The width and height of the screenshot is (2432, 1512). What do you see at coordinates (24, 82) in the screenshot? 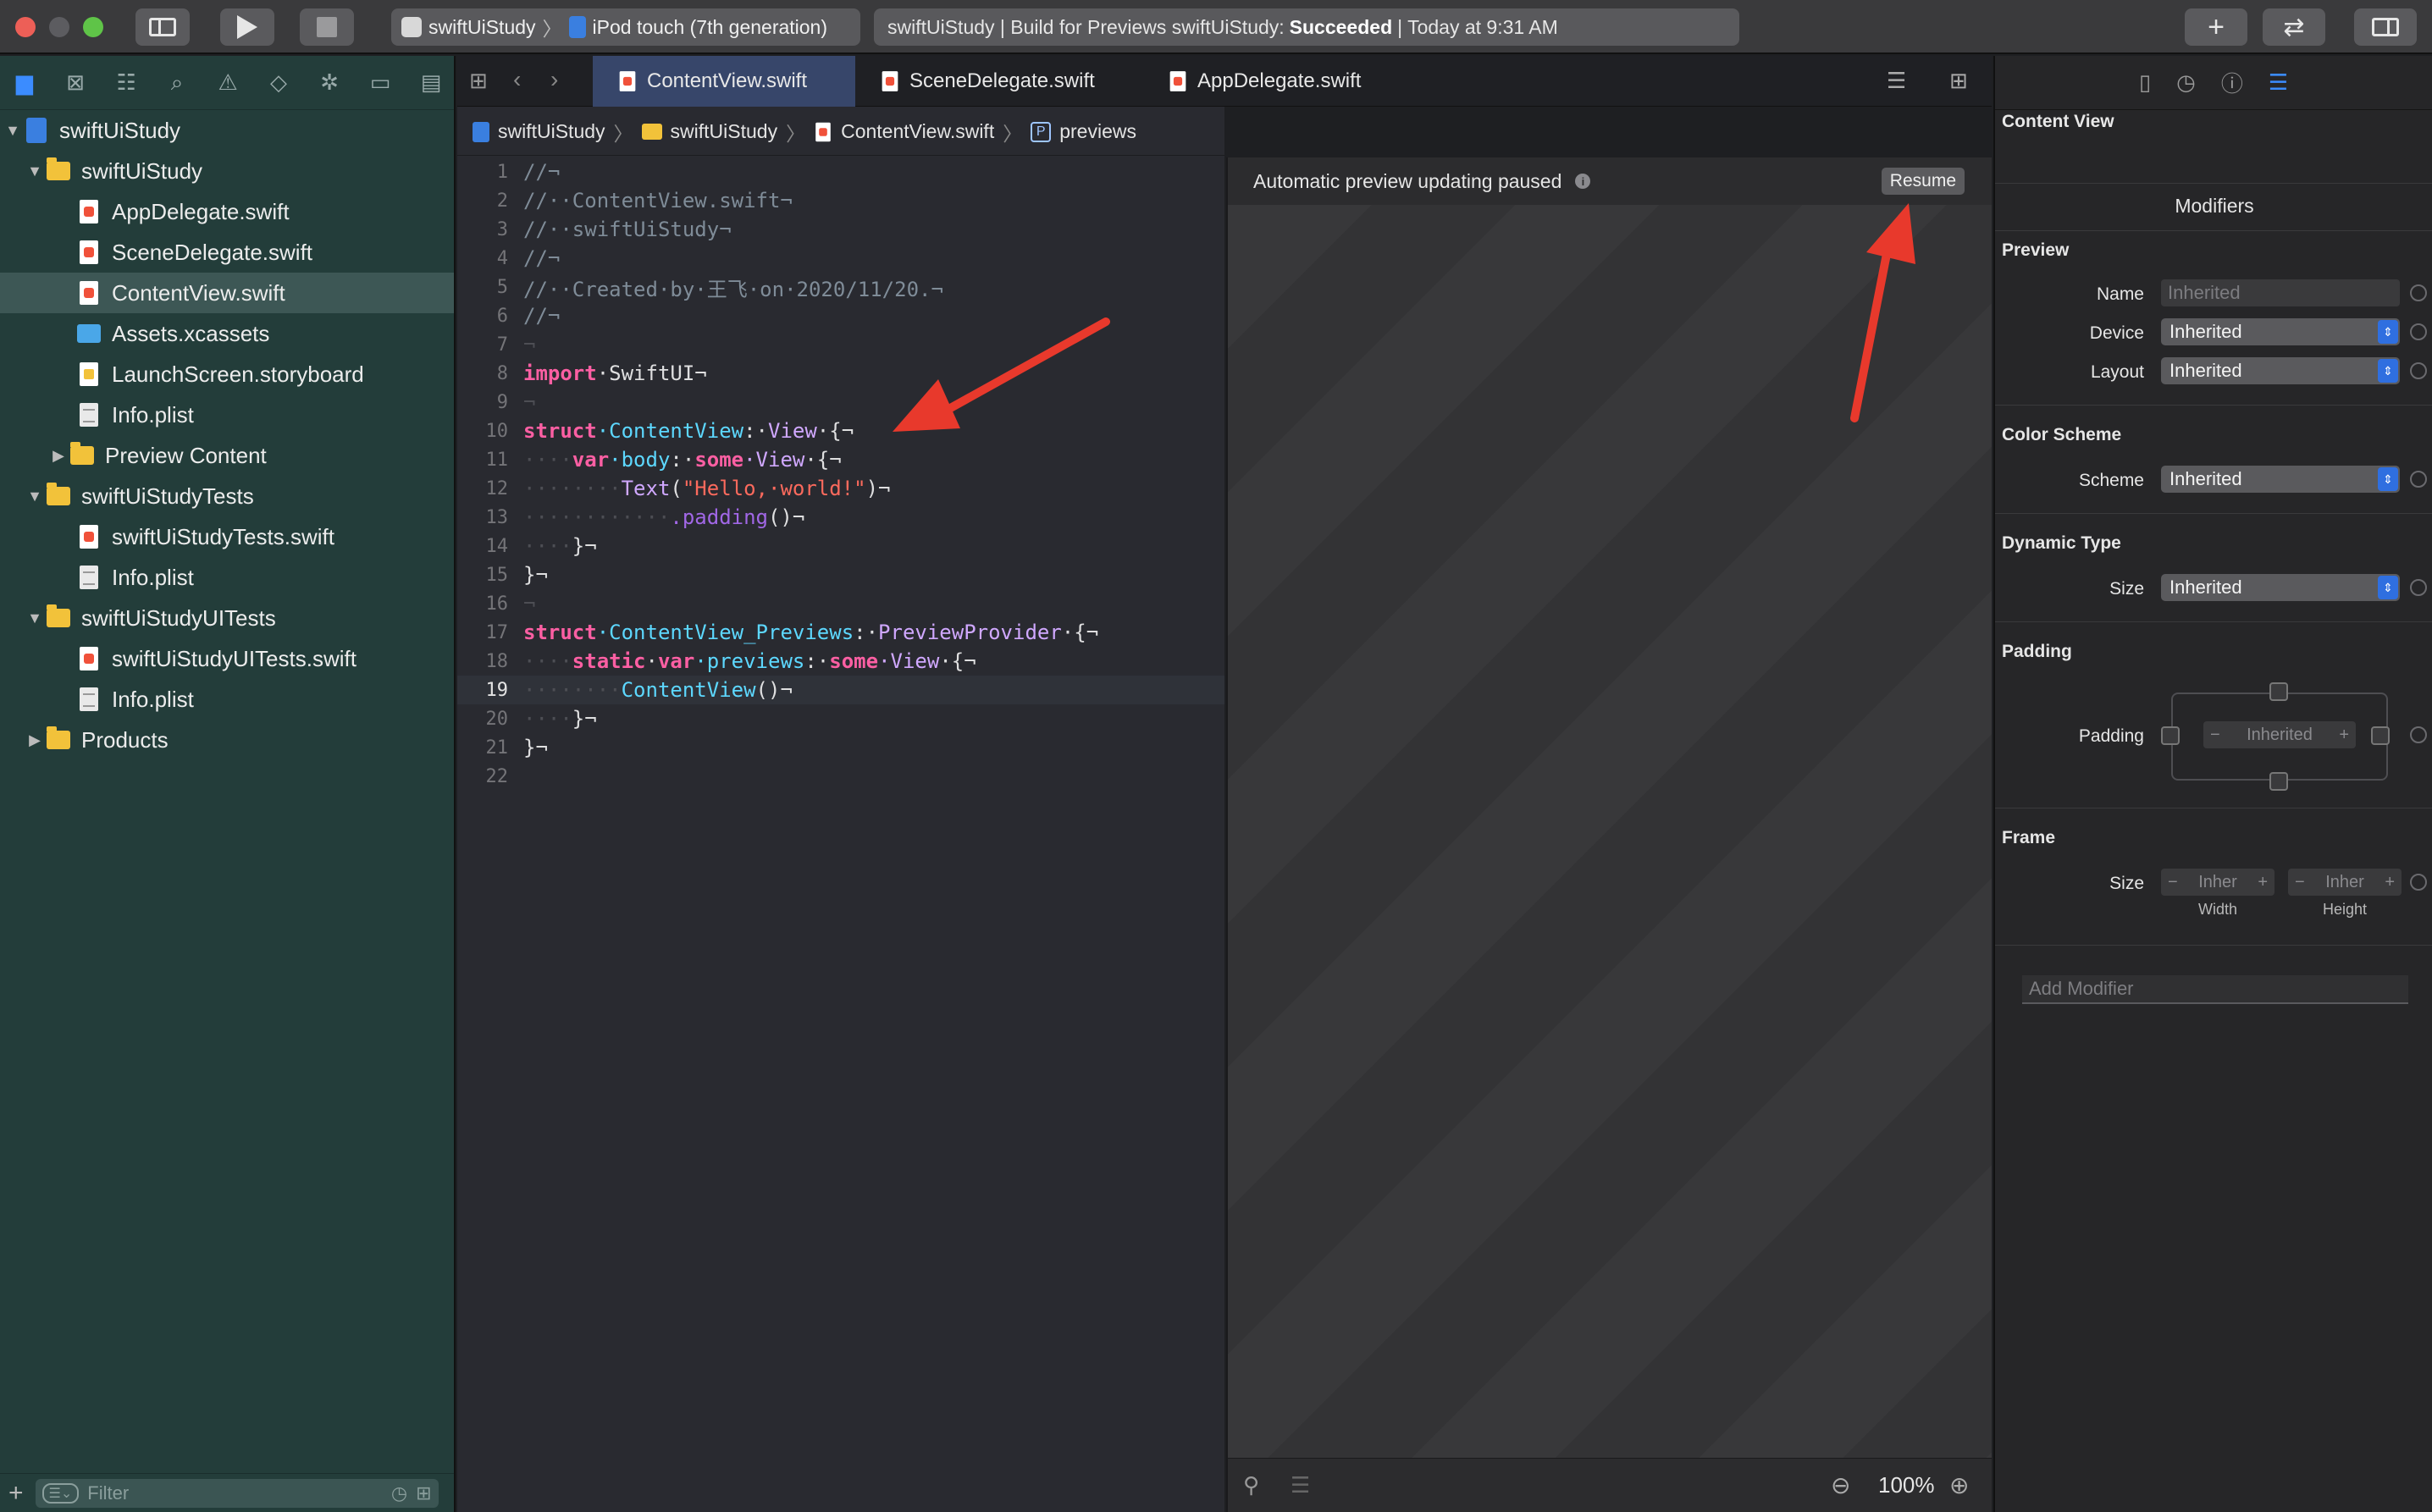
I see `folder-icon: ▆` at bounding box center [24, 82].